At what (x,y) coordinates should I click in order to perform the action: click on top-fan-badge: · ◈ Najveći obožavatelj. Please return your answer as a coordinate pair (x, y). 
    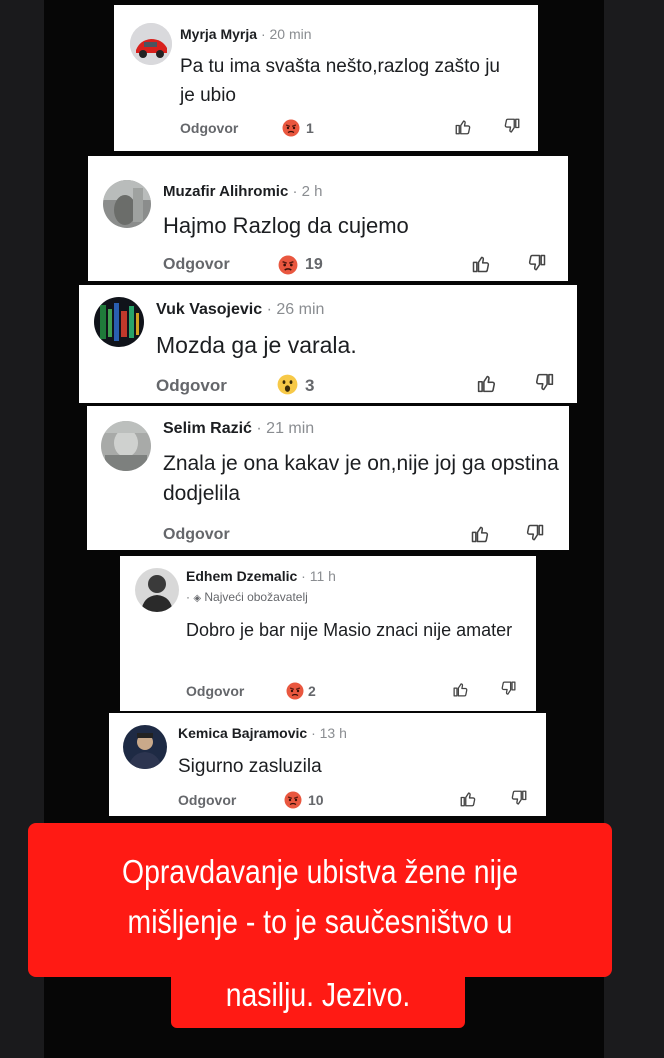
    Looking at the image, I should click on (247, 597).